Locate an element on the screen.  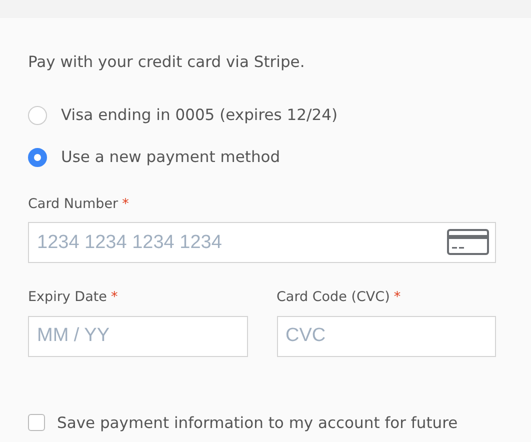
credit-card-icon is located at coordinates (468, 242).